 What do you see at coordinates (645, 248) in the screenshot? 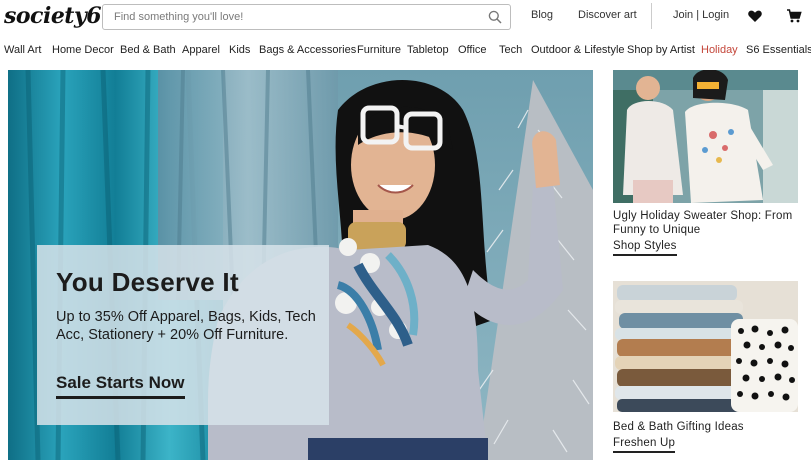
I see `shop-styles-link: Shop Styles` at bounding box center [645, 248].